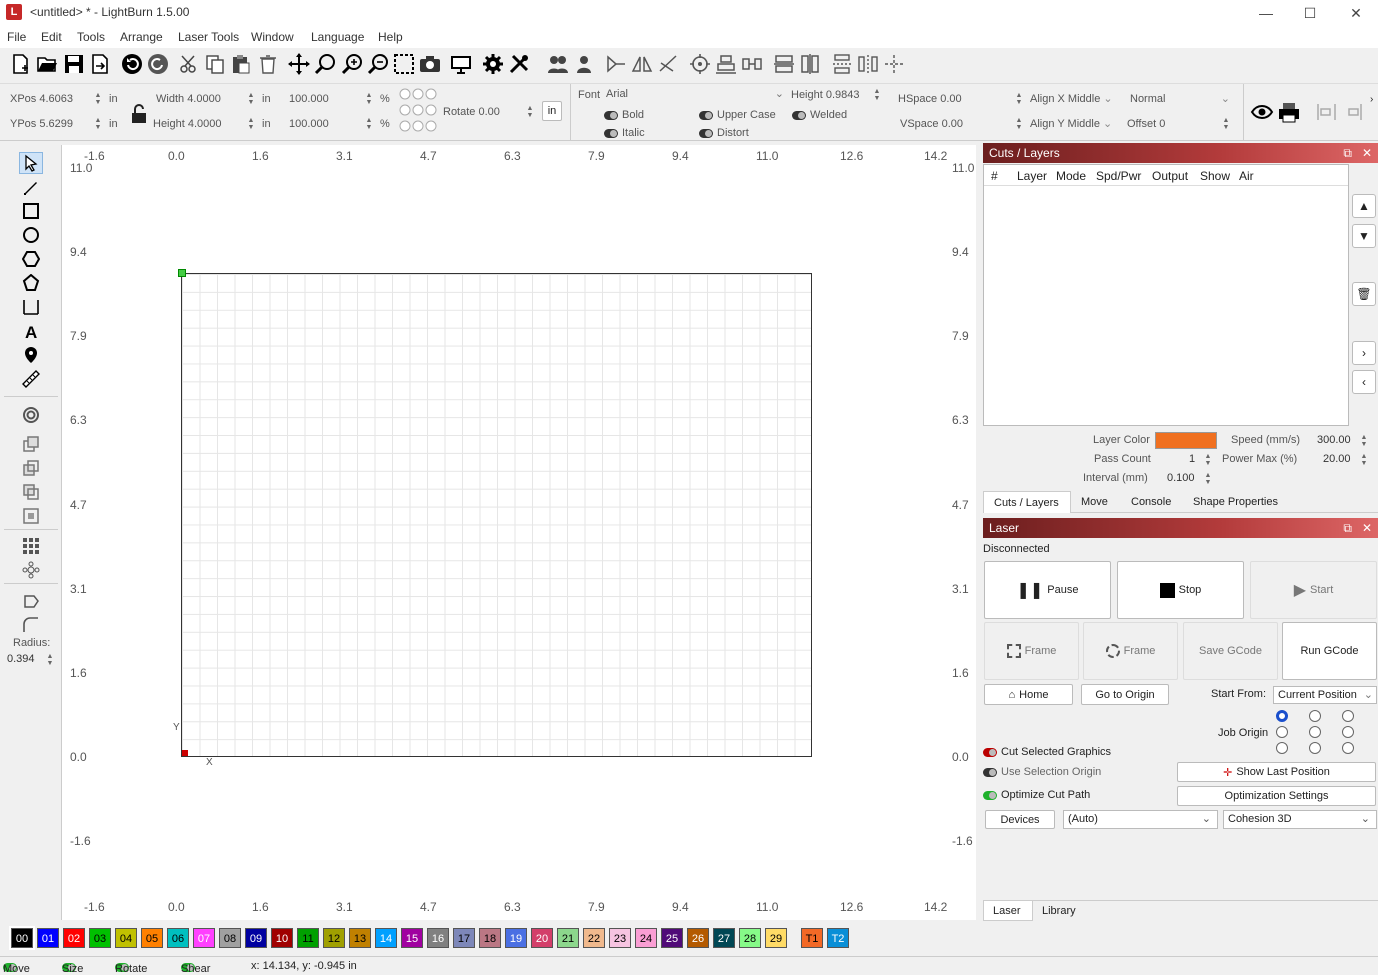  What do you see at coordinates (1047, 590) in the screenshot?
I see `pause-button: ❚❚ Pause` at bounding box center [1047, 590].